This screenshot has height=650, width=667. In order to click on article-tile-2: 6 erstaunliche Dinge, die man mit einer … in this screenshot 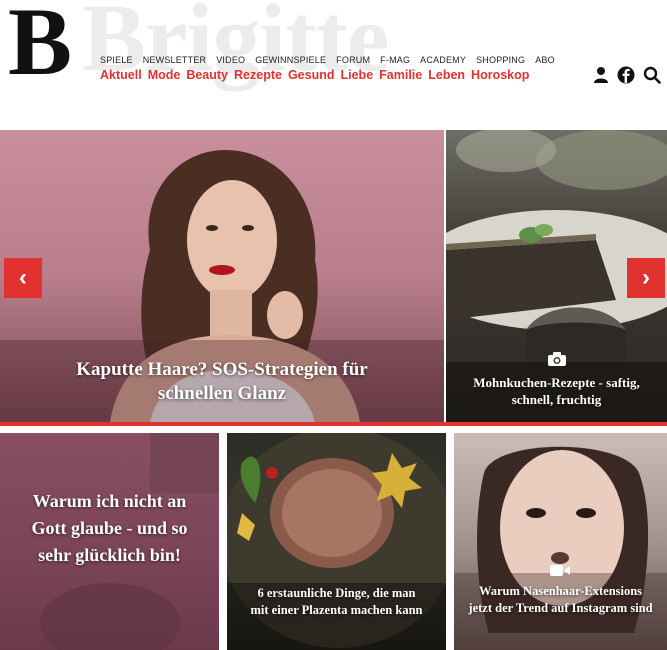, I will do `click(336, 541)`.